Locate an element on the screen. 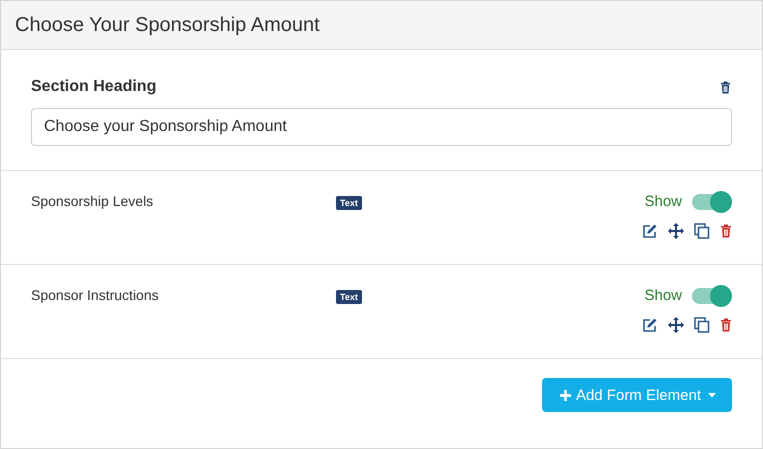 This screenshot has height=449, width=763. panel-title: Choose Your Sponsorship Amount is located at coordinates (167, 25).